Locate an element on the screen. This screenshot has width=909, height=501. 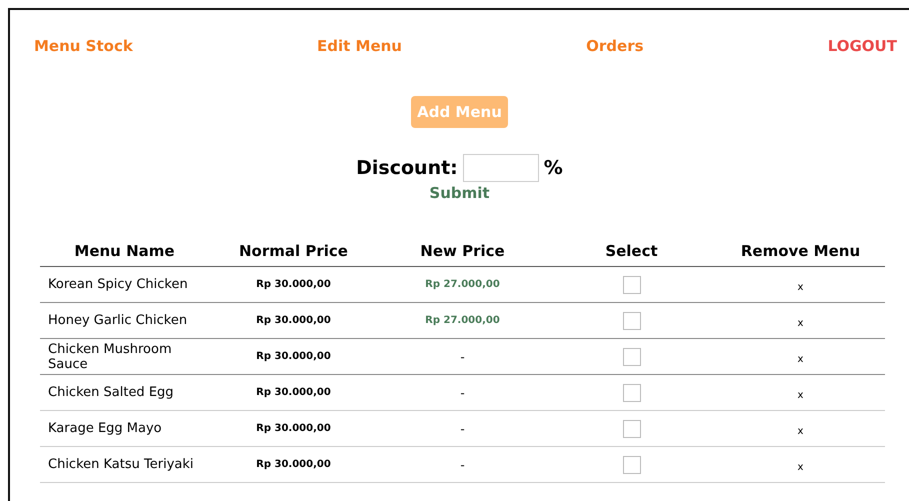
percent-label: % is located at coordinates (553, 168).